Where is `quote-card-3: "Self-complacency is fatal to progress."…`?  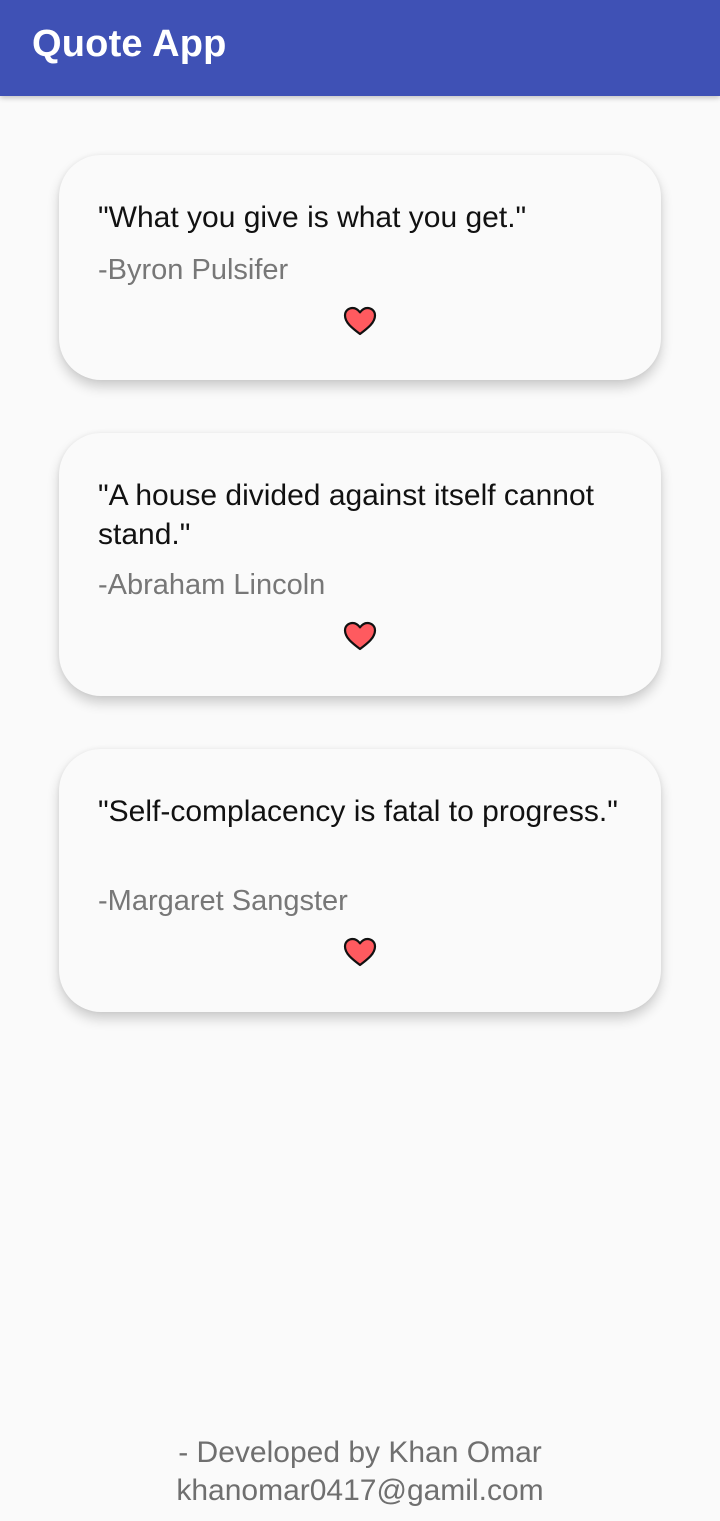
quote-card-3: "Self-complacency is fatal to progress."… is located at coordinates (360, 880).